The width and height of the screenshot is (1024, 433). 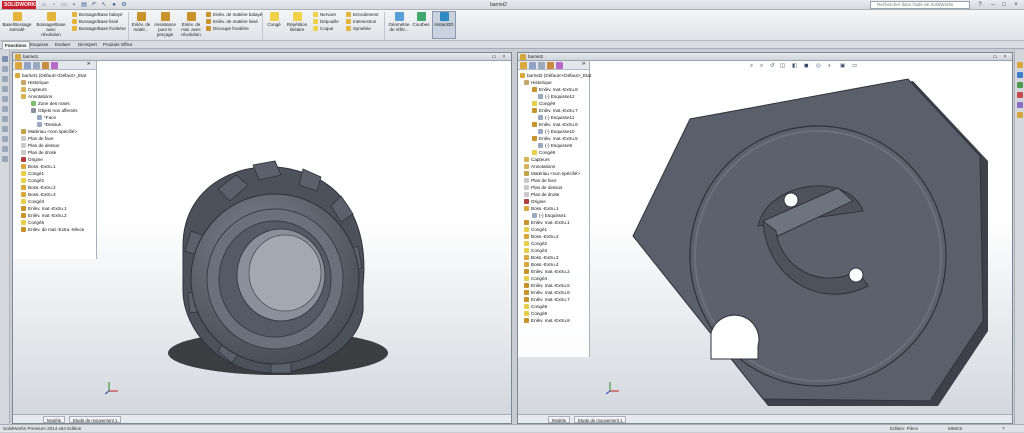 I want to click on sketch-icon, so click(x=540, y=145).